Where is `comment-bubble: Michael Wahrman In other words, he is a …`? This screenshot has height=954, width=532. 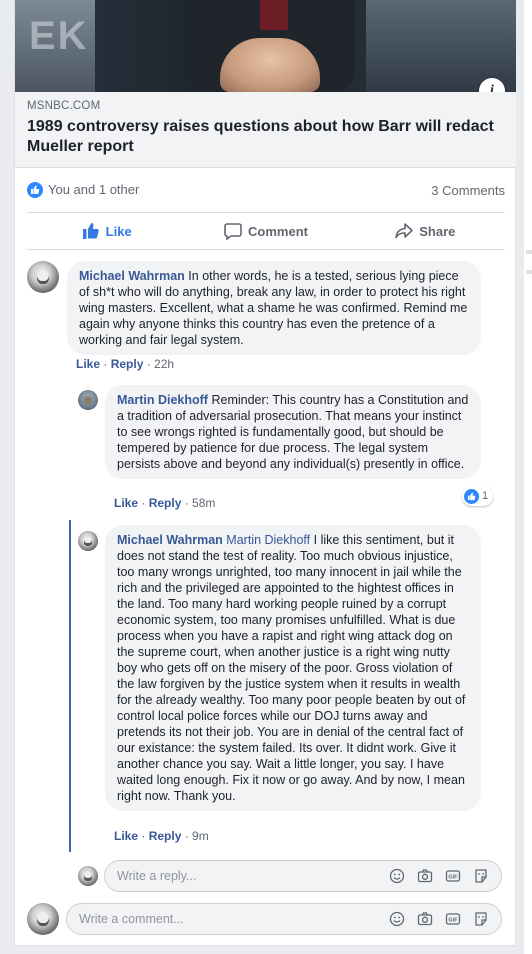 comment-bubble: Michael Wahrman In other words, he is a … is located at coordinates (274, 308).